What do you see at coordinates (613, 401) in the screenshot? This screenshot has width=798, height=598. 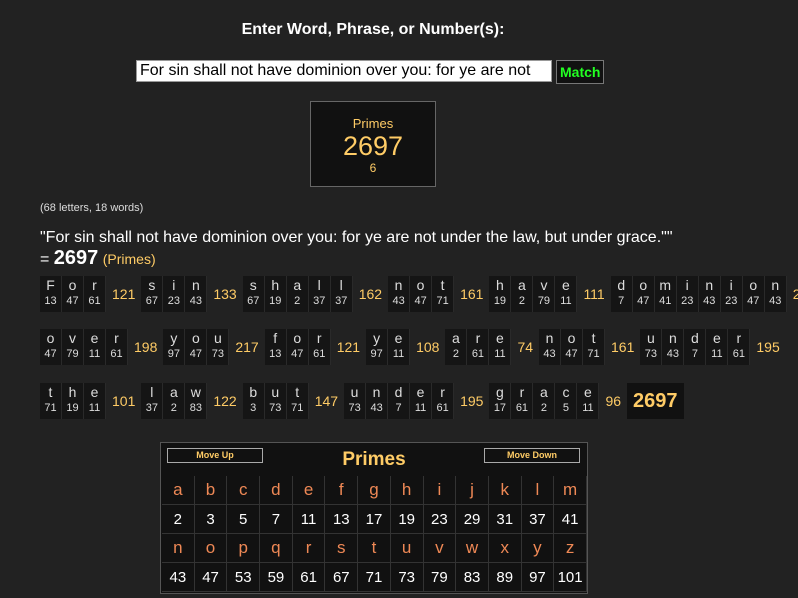 I see `word-sum: 96` at bounding box center [613, 401].